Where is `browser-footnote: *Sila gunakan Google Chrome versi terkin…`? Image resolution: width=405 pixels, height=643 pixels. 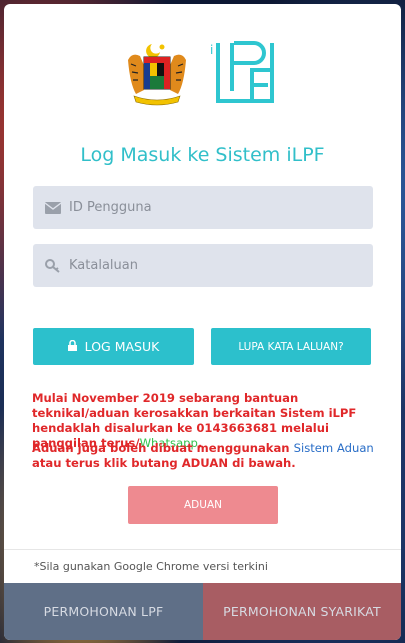
browser-footnote: *Sila gunakan Google Chrome versi terkin… is located at coordinates (151, 566).